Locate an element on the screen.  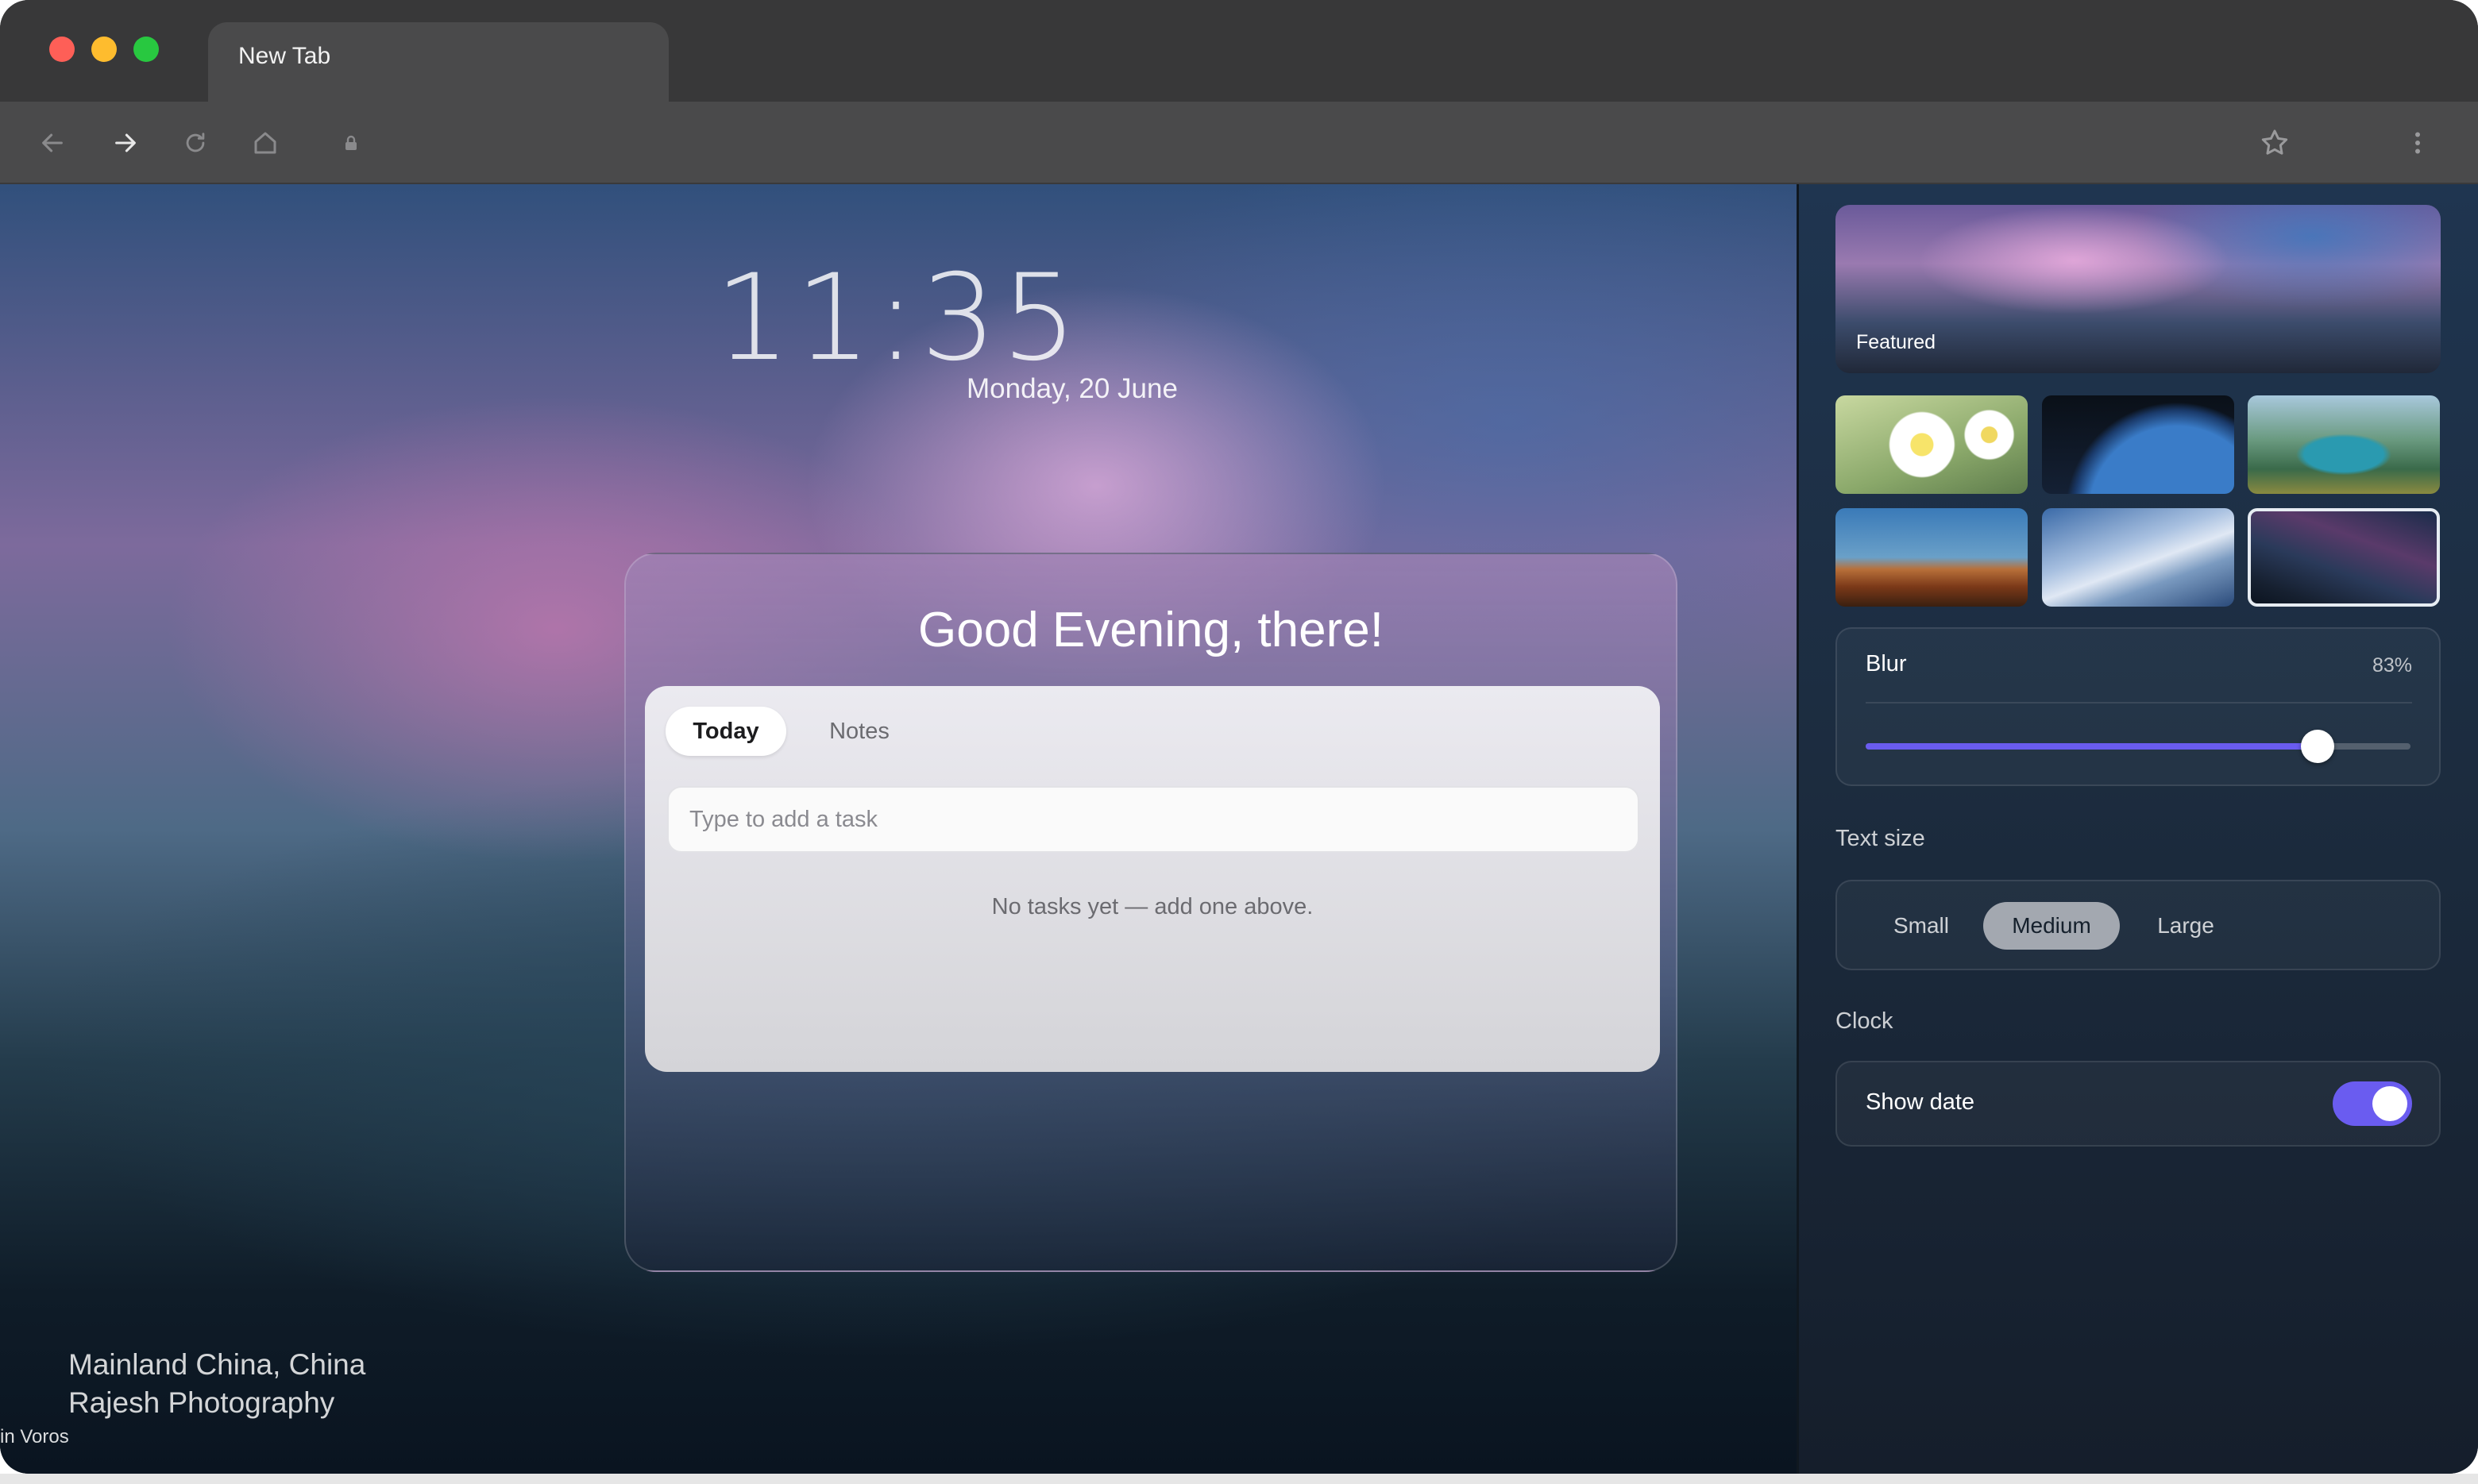
blur-slider-handle is located at coordinates (2318, 747).